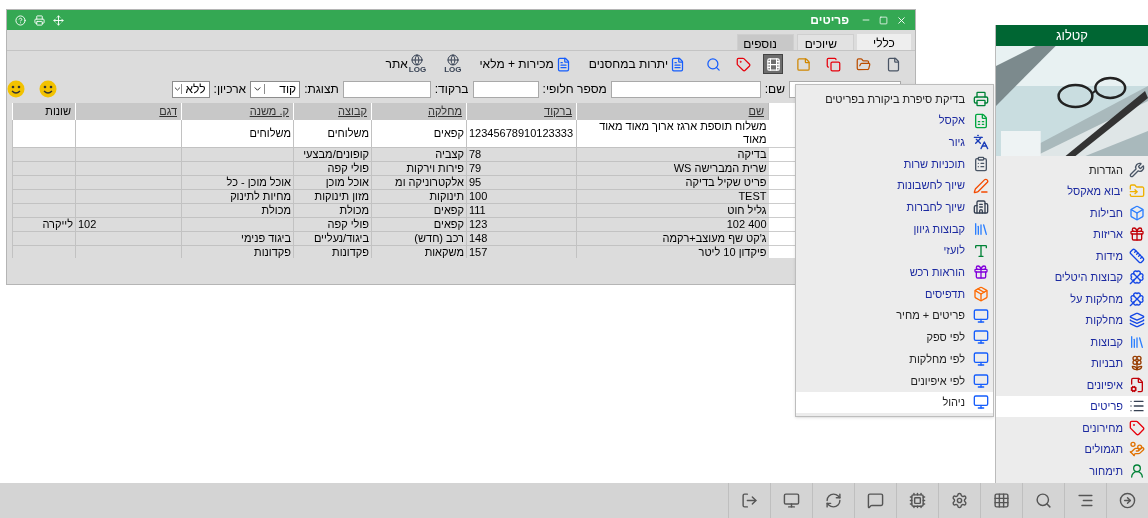 The image size is (1148, 518). Describe the element at coordinates (893, 64) in the screenshot. I see `new-file-icon` at that location.